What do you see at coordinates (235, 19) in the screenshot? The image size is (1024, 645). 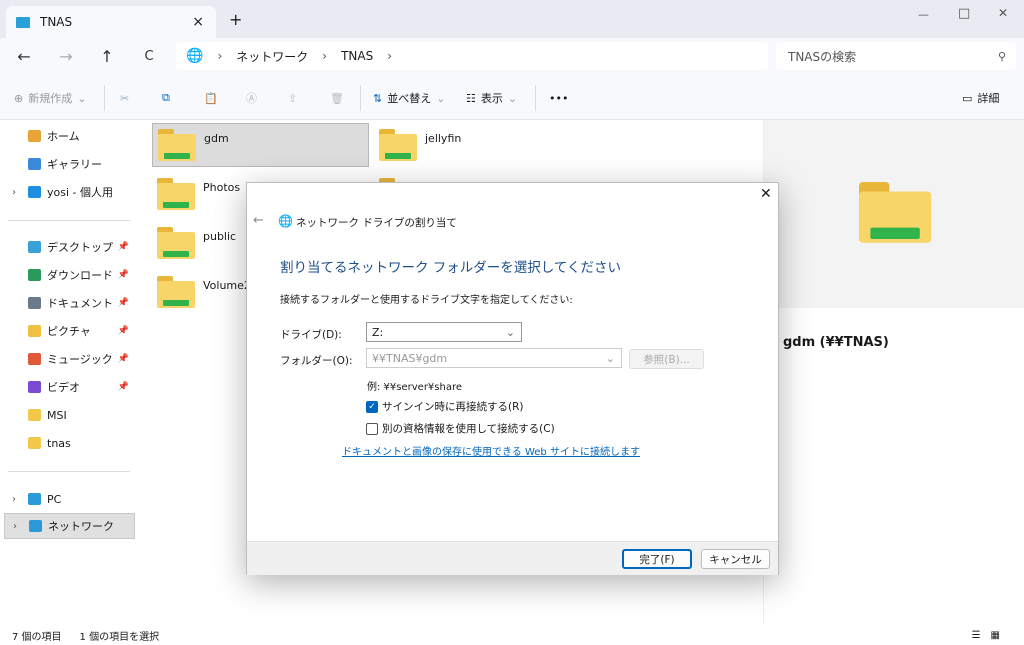 I see `new-tab-button: +` at bounding box center [235, 19].